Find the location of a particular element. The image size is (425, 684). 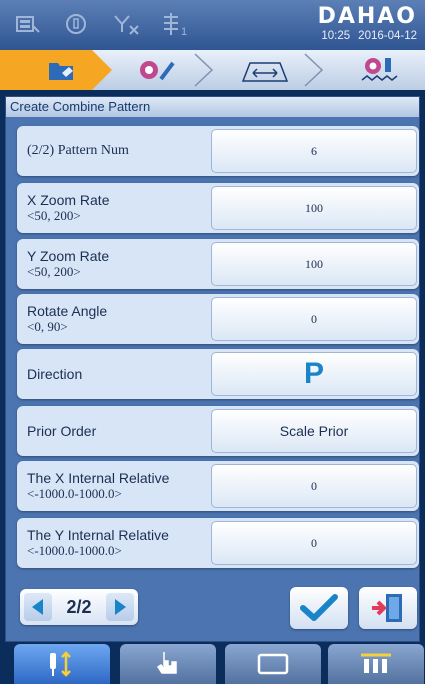

needle-bar-icon is located at coordinates (376, 663).